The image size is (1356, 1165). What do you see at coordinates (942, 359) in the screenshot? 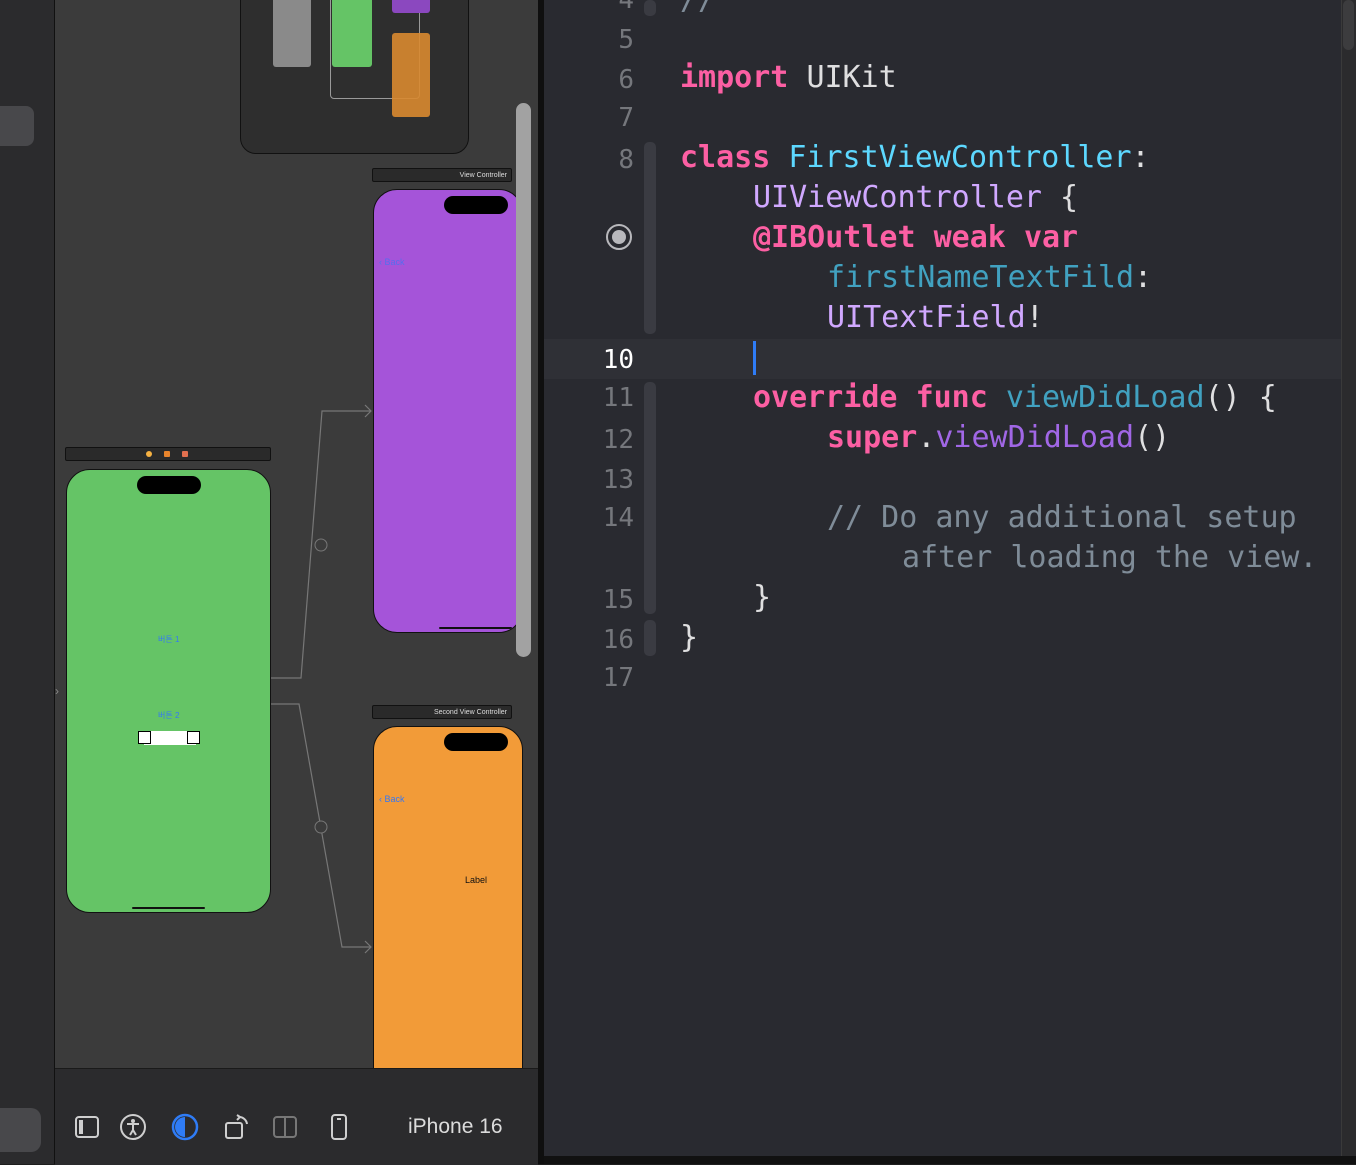
I see `current-line-highlight` at bounding box center [942, 359].